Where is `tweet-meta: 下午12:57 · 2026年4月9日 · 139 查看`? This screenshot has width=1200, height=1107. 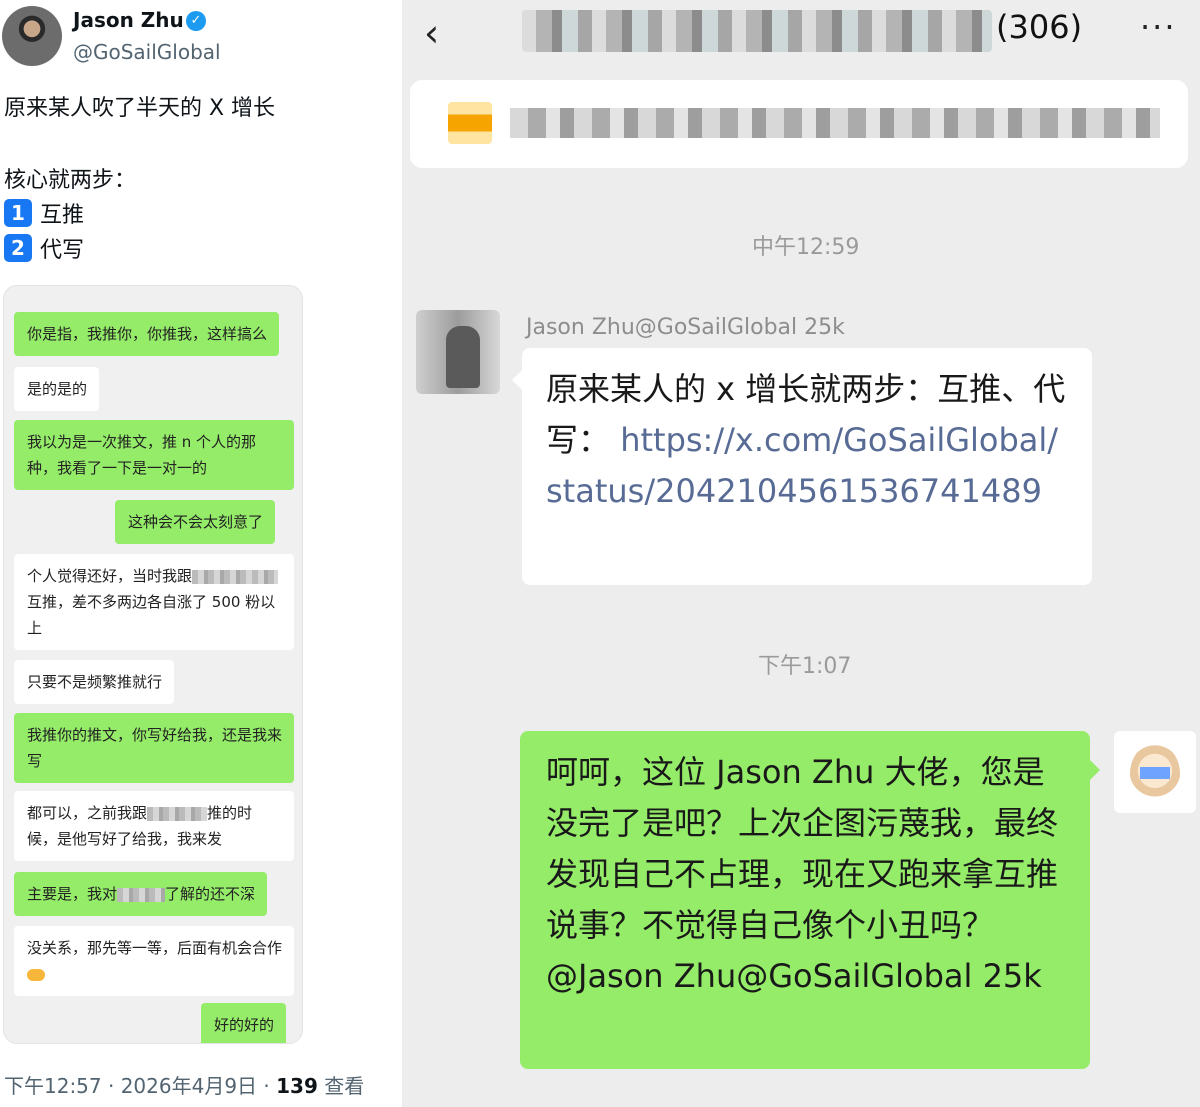
tweet-meta: 下午12:57 · 2026年4月9日 · 139 查看 is located at coordinates (184, 1084).